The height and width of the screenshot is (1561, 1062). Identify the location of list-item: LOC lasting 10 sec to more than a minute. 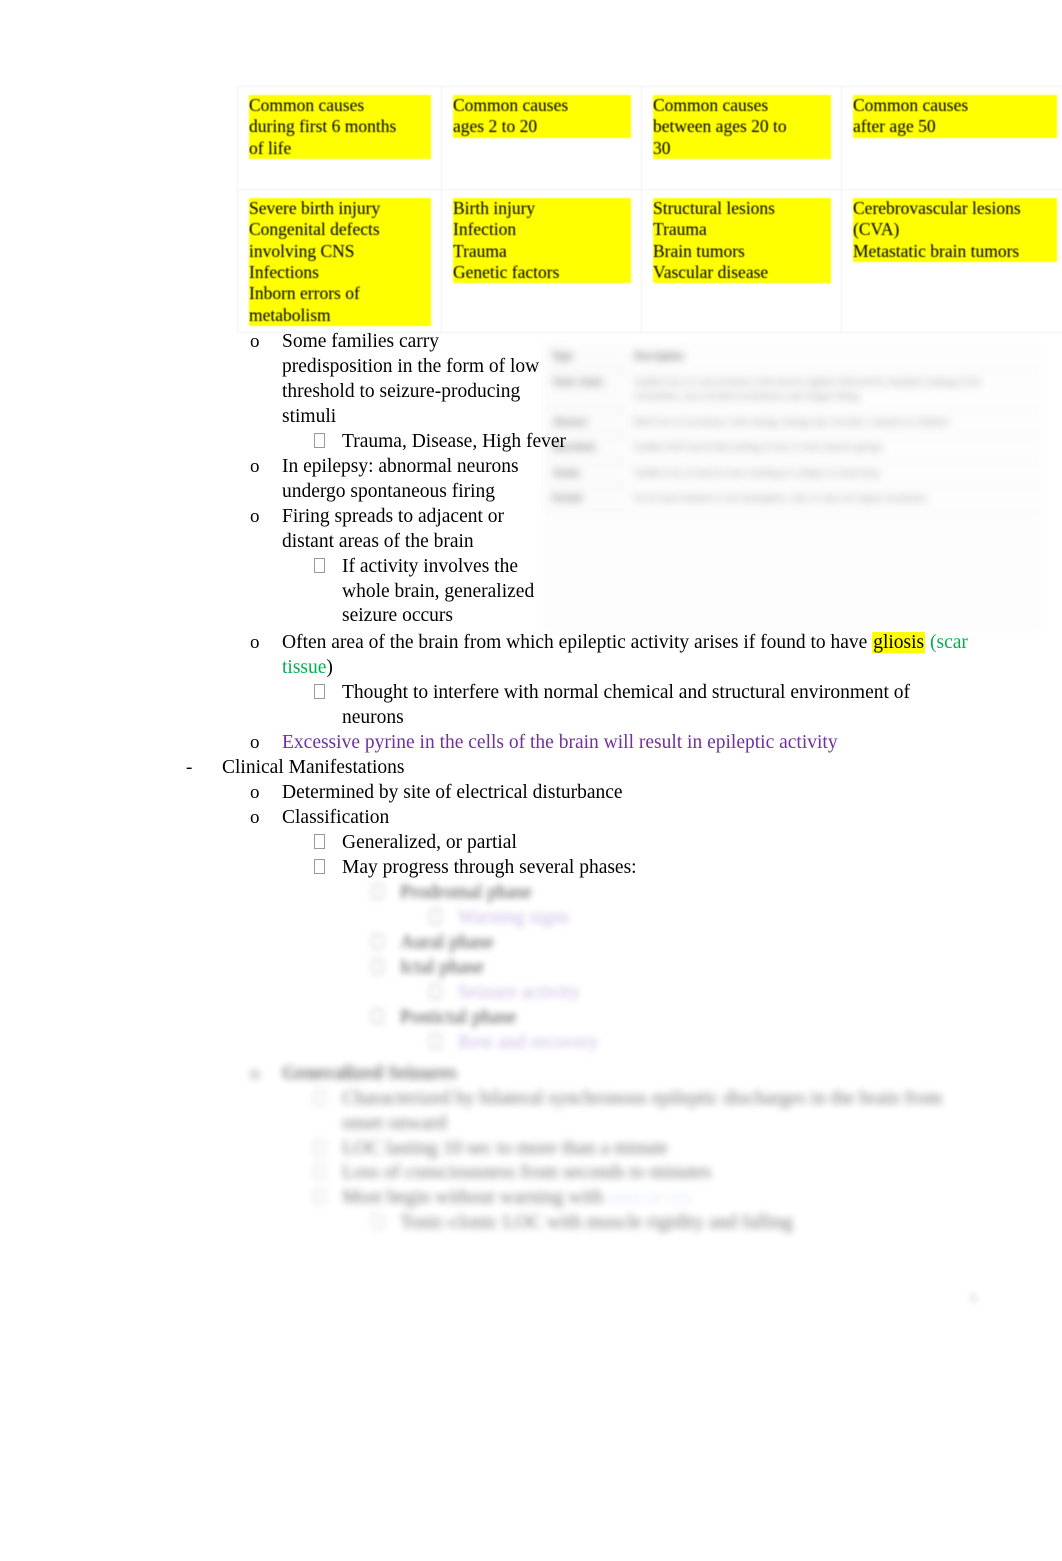
(531, 1149).